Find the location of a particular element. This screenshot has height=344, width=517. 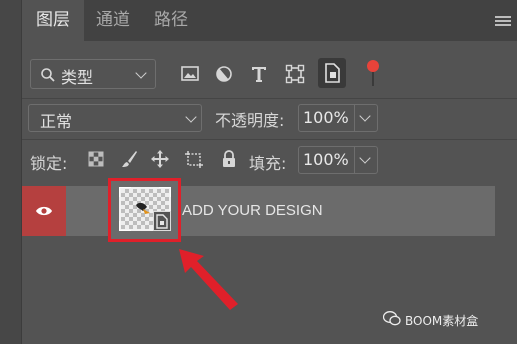

opacity-label: 不透明度: is located at coordinates (250, 120).